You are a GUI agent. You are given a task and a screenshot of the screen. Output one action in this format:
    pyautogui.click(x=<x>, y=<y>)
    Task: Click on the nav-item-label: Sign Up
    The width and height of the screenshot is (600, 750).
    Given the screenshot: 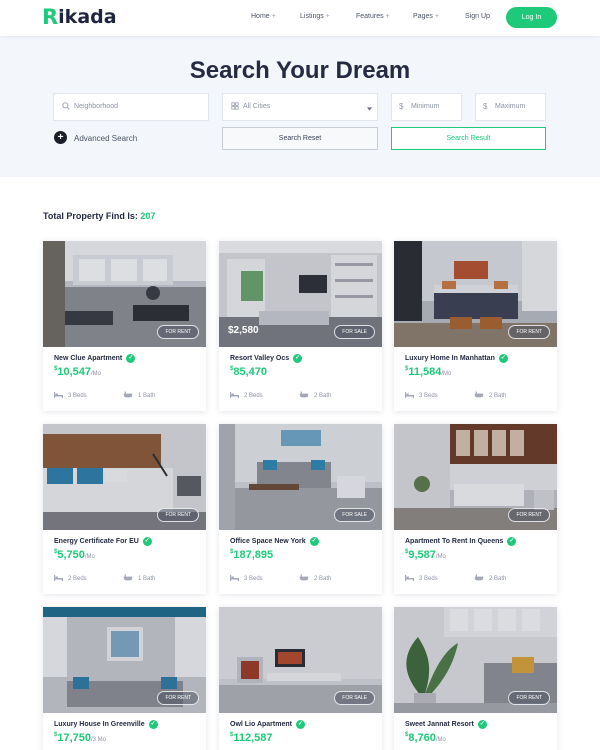 What is the action you would take?
    pyautogui.click(x=477, y=16)
    